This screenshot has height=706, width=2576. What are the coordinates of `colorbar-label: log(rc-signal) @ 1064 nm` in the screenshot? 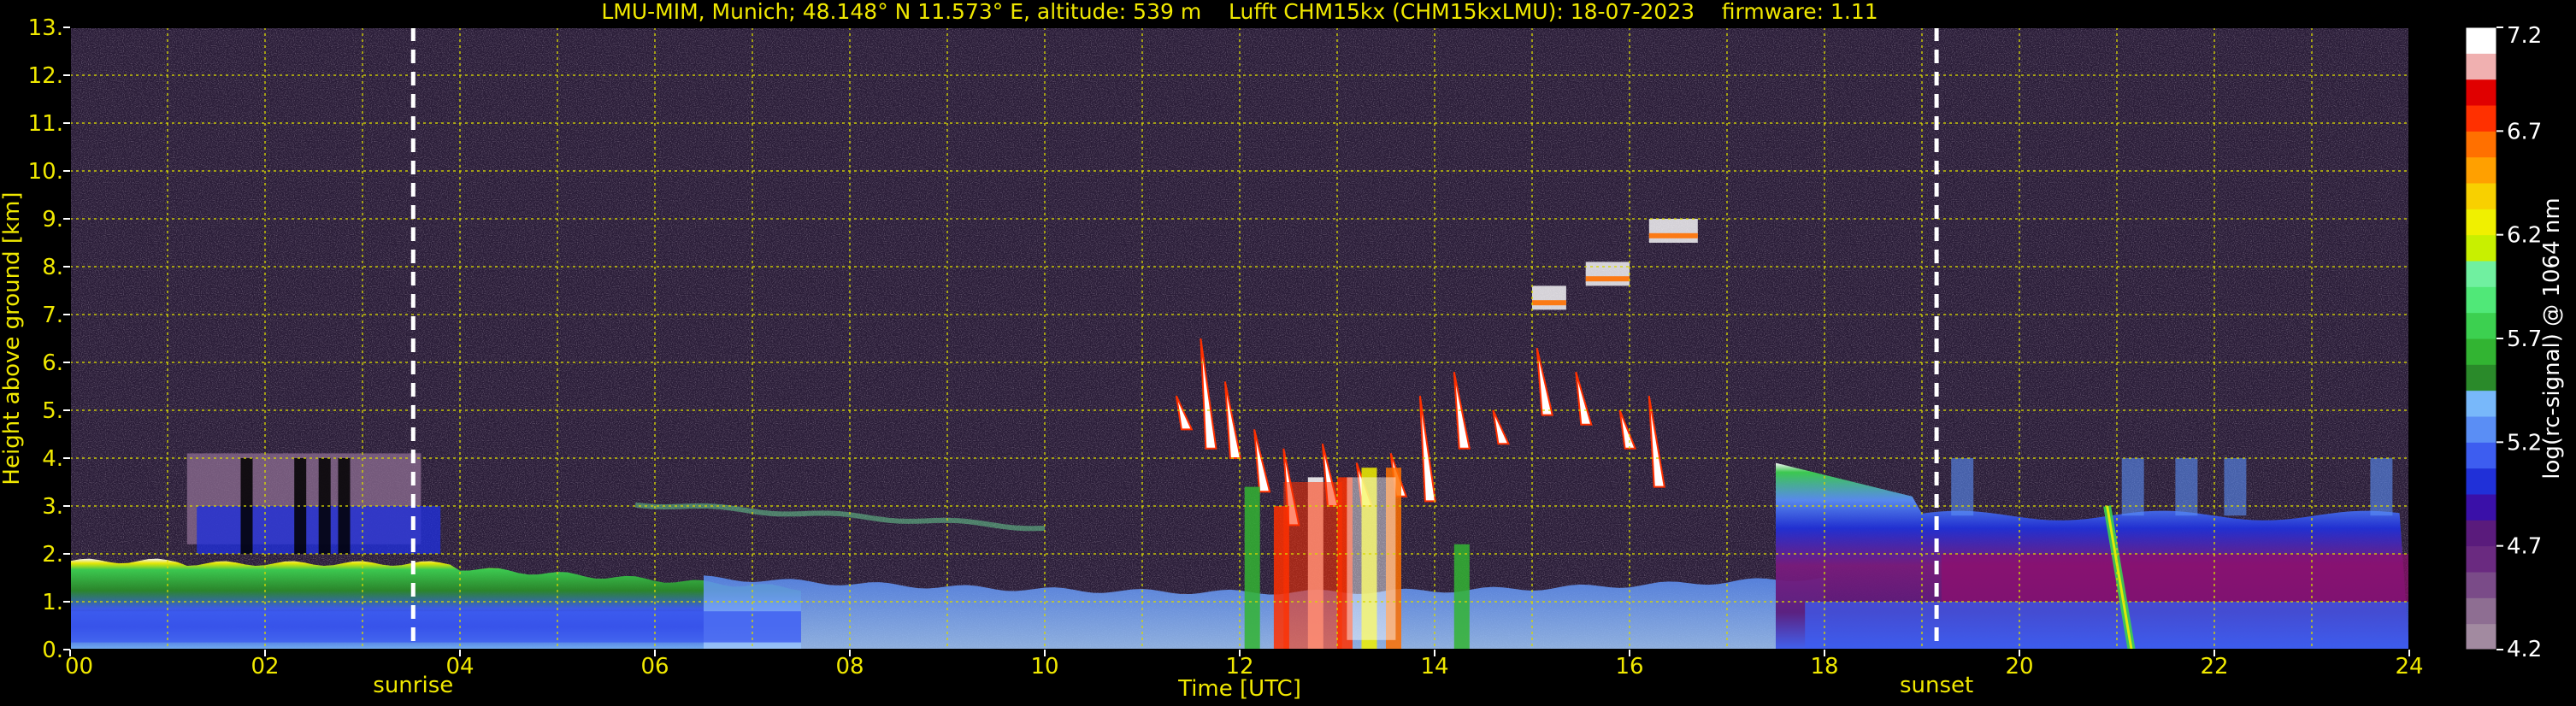 It's located at (2552, 338).